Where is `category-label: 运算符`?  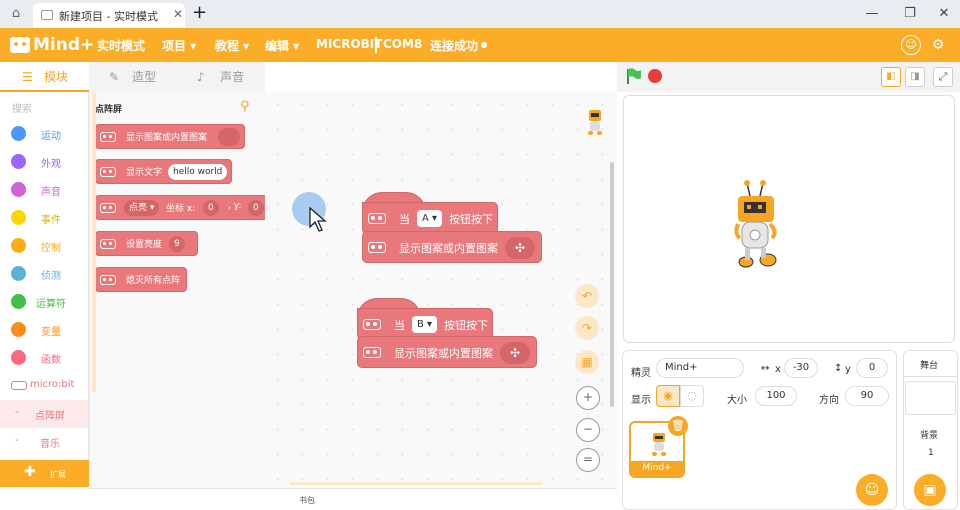
category-label: 运算符 is located at coordinates (51, 304).